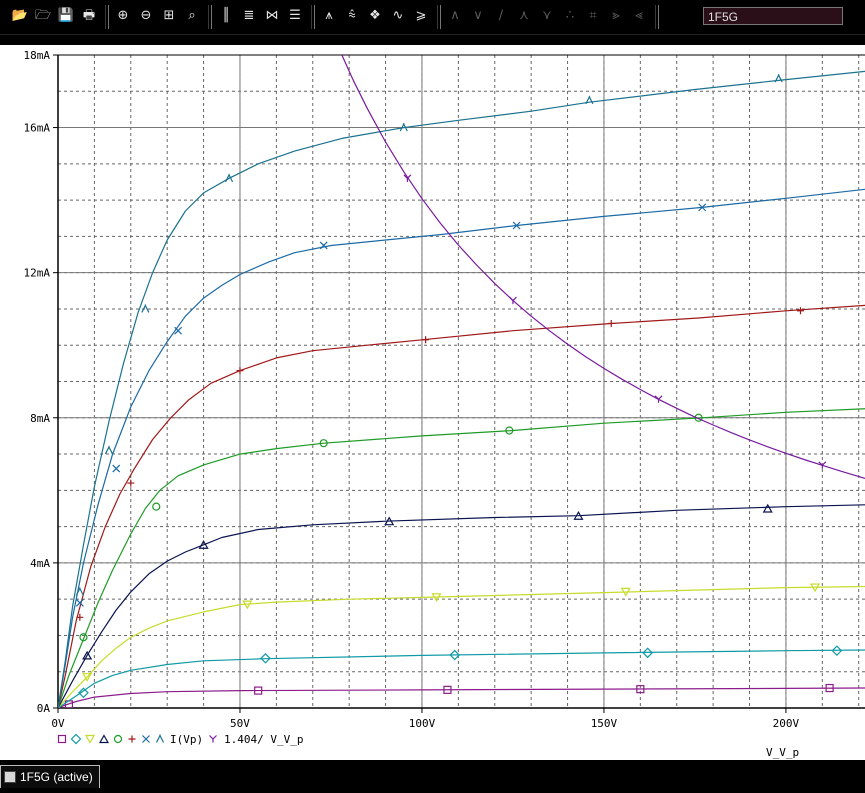 The image size is (865, 793). Describe the element at coordinates (272, 16) in the screenshot. I see `performance-icon: ⋈` at that location.